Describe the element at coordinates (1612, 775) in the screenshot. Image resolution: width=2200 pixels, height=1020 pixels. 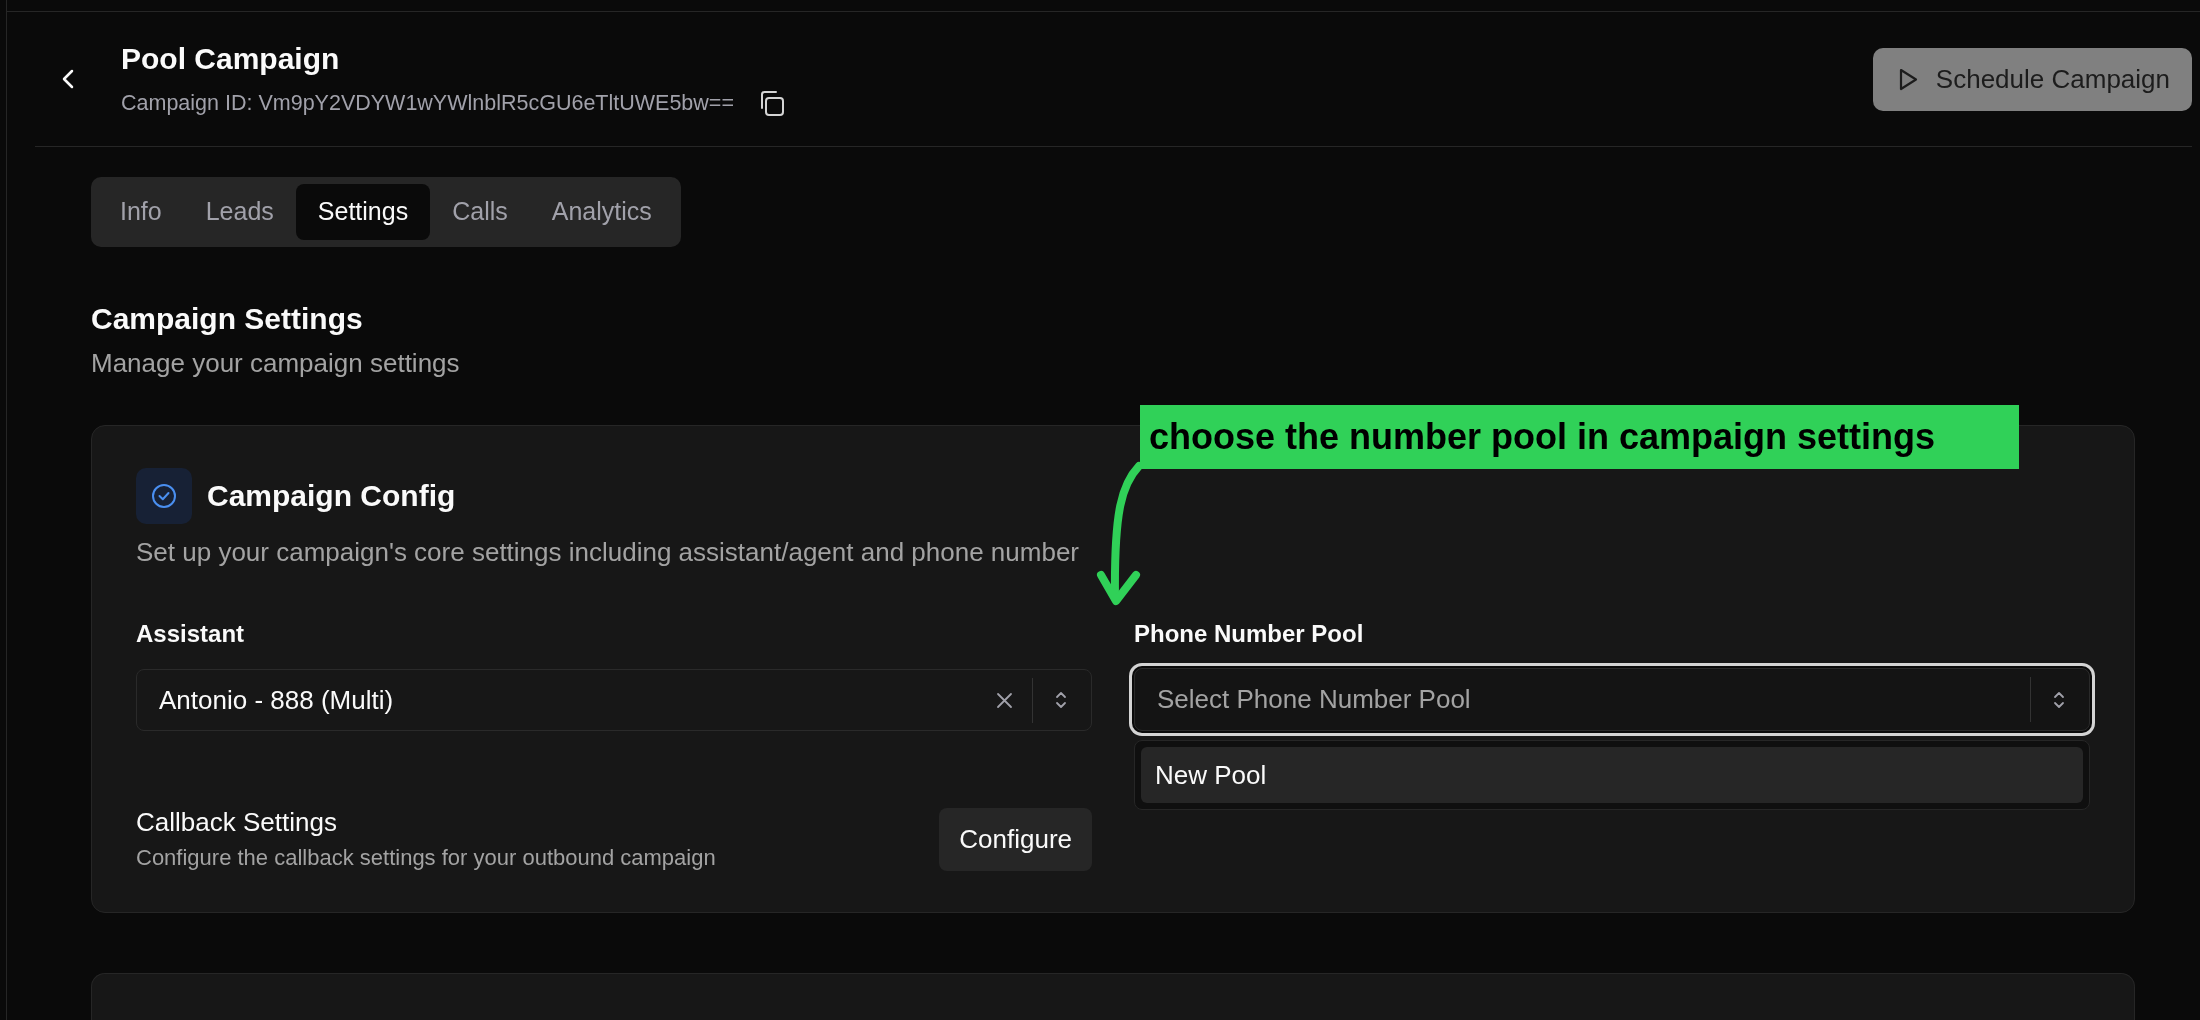
I see `dropdown-option: New Pool` at that location.